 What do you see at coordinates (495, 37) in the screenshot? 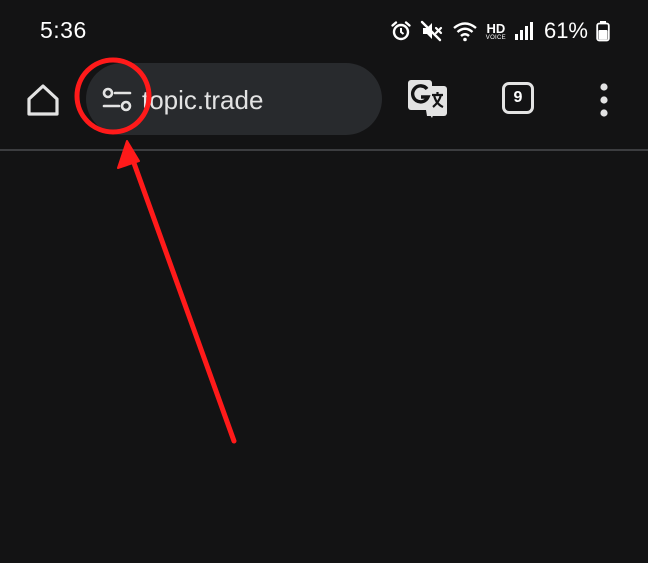
I see `voice-label: VOICE` at bounding box center [495, 37].